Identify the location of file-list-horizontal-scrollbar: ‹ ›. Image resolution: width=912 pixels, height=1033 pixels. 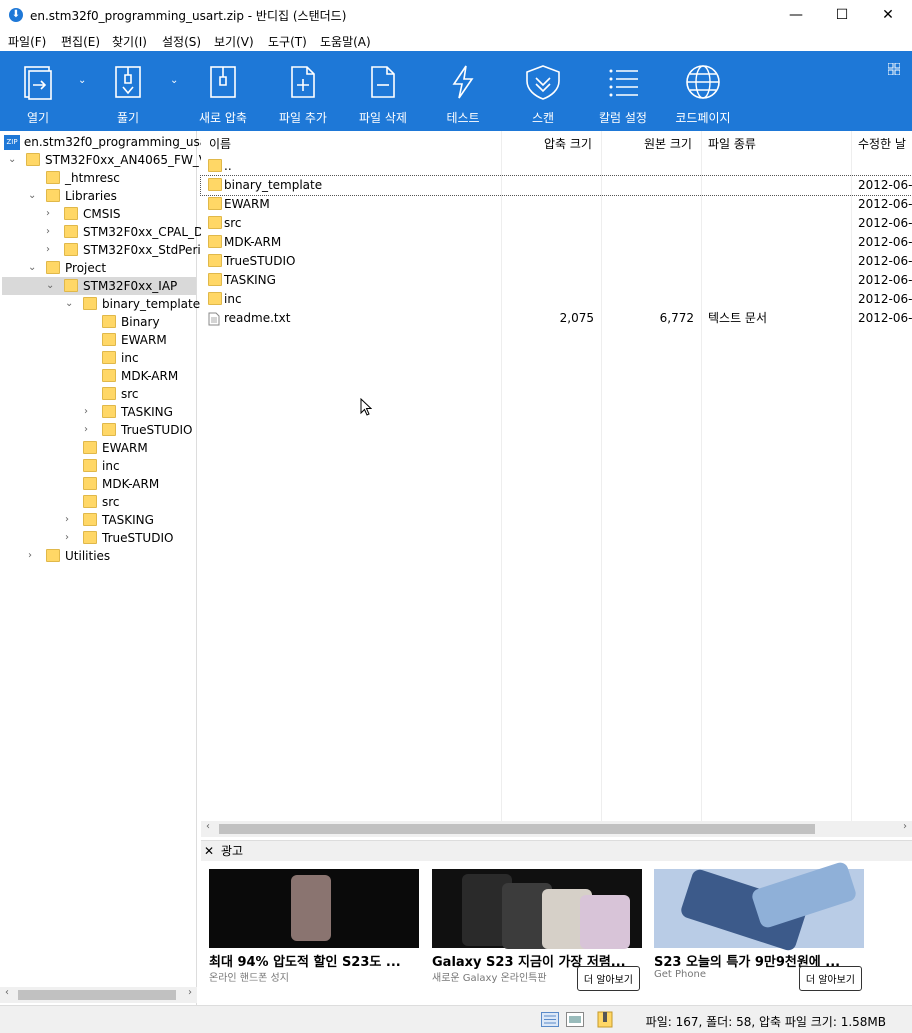
(556, 829).